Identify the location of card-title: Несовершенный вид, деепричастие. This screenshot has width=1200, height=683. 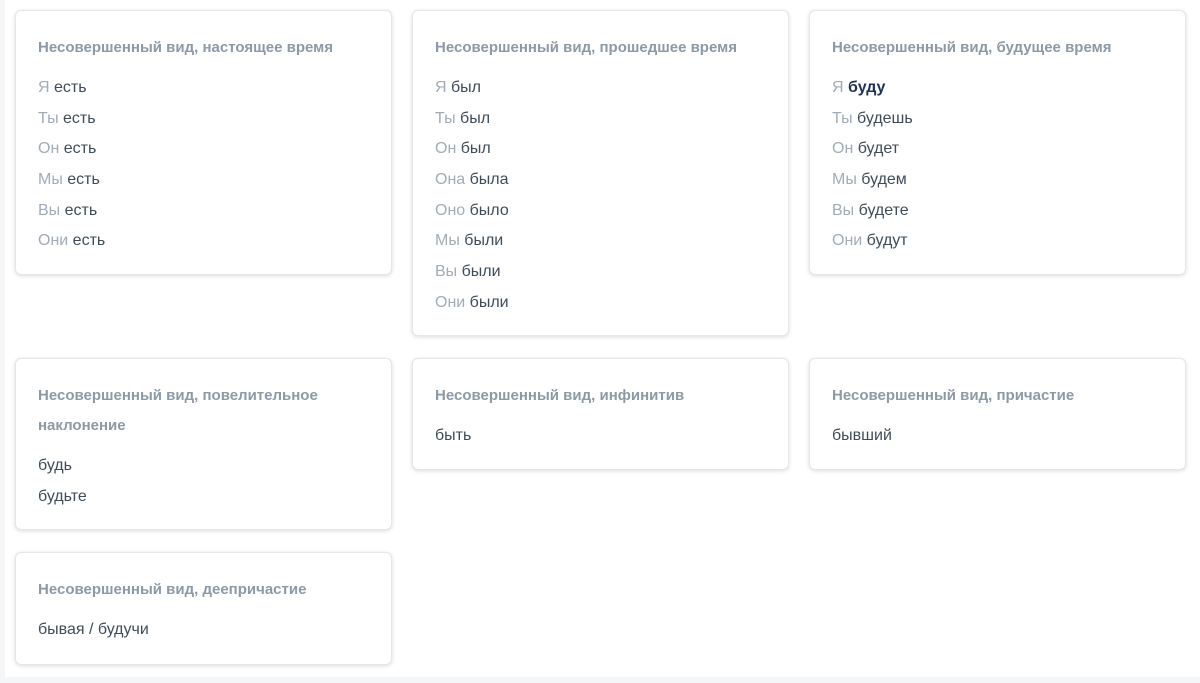
(172, 589).